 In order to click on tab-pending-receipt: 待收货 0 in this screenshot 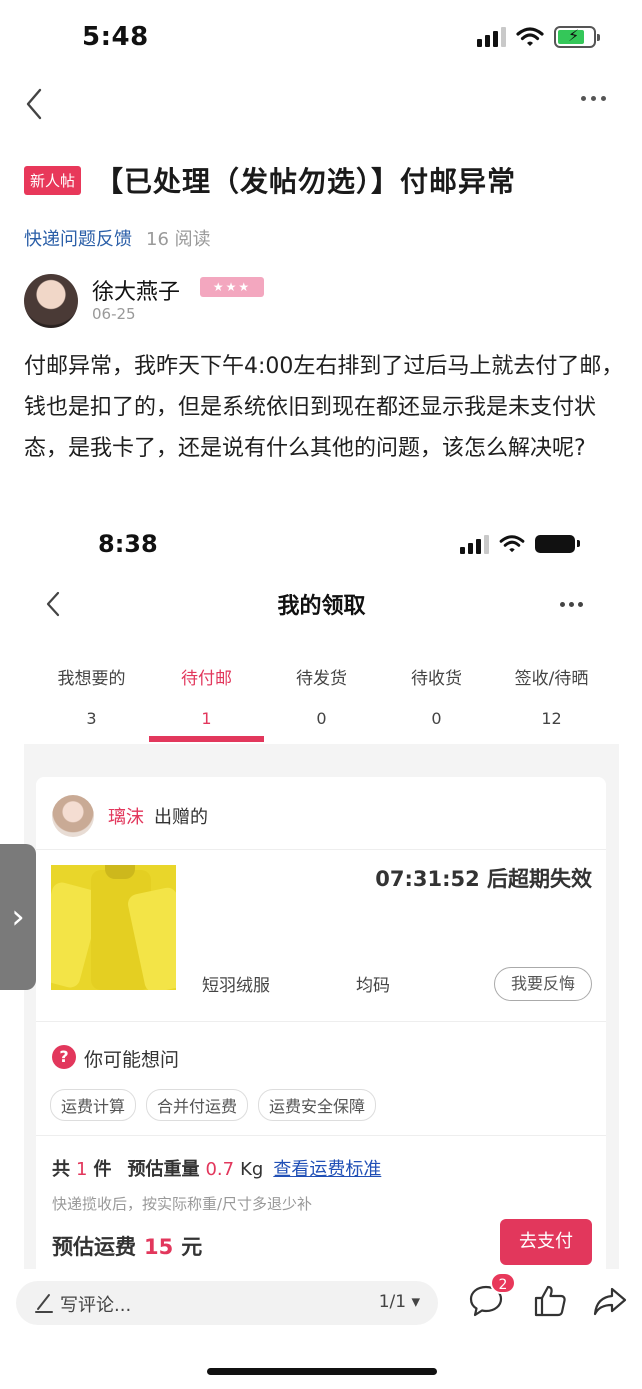, I will do `click(436, 696)`.